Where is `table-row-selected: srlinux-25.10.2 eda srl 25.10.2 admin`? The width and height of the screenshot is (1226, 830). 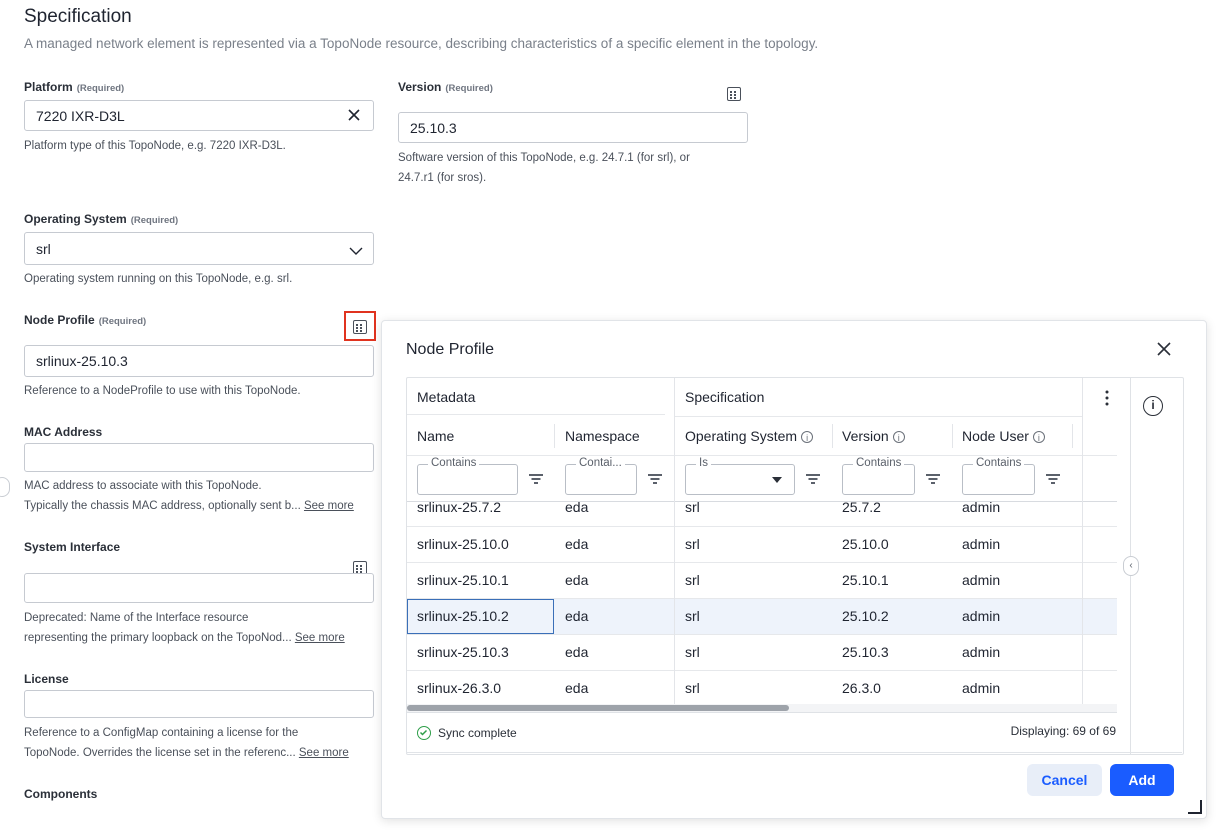
table-row-selected: srlinux-25.10.2 eda srl 25.10.2 admin is located at coordinates (762, 616).